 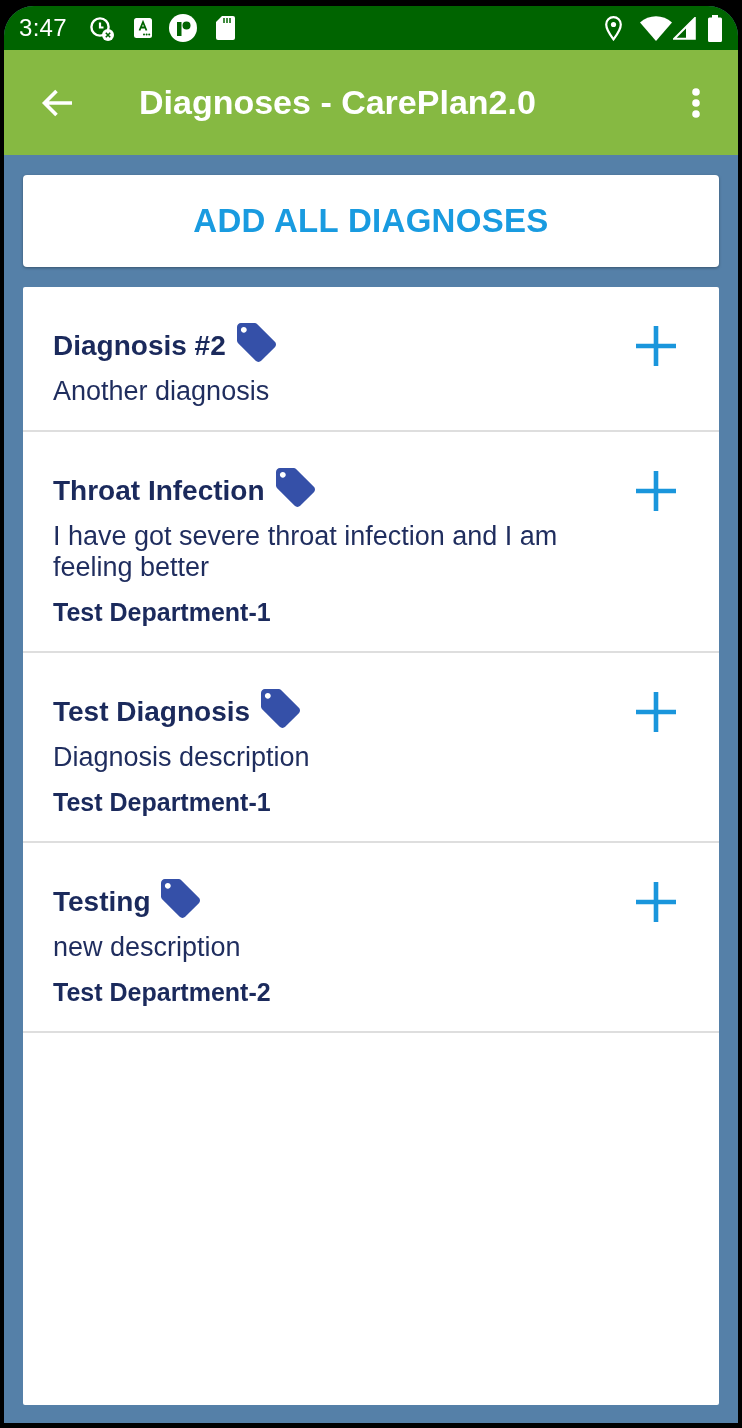 I want to click on diagnosis-title: Diagnosis #2, so click(x=139, y=346).